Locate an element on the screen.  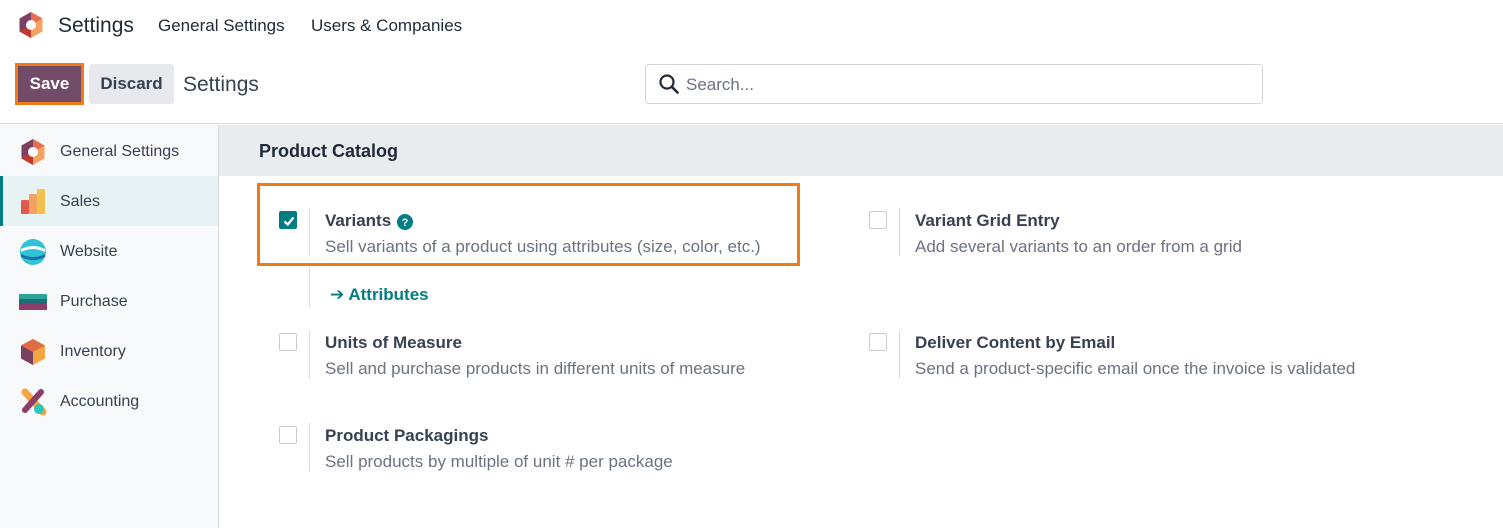
sidebar-item-website: Website is located at coordinates (109, 251).